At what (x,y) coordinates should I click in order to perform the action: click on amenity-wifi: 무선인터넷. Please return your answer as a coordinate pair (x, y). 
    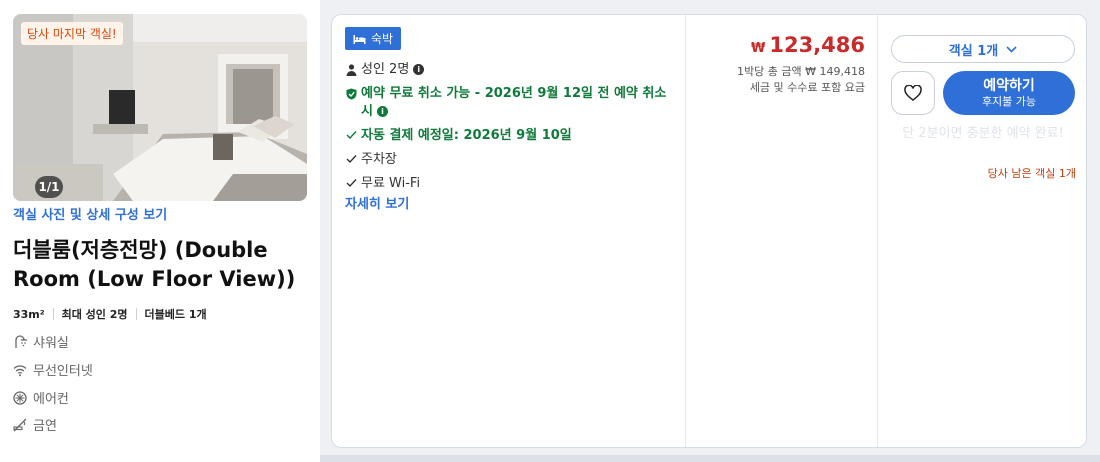
    Looking at the image, I should click on (53, 369).